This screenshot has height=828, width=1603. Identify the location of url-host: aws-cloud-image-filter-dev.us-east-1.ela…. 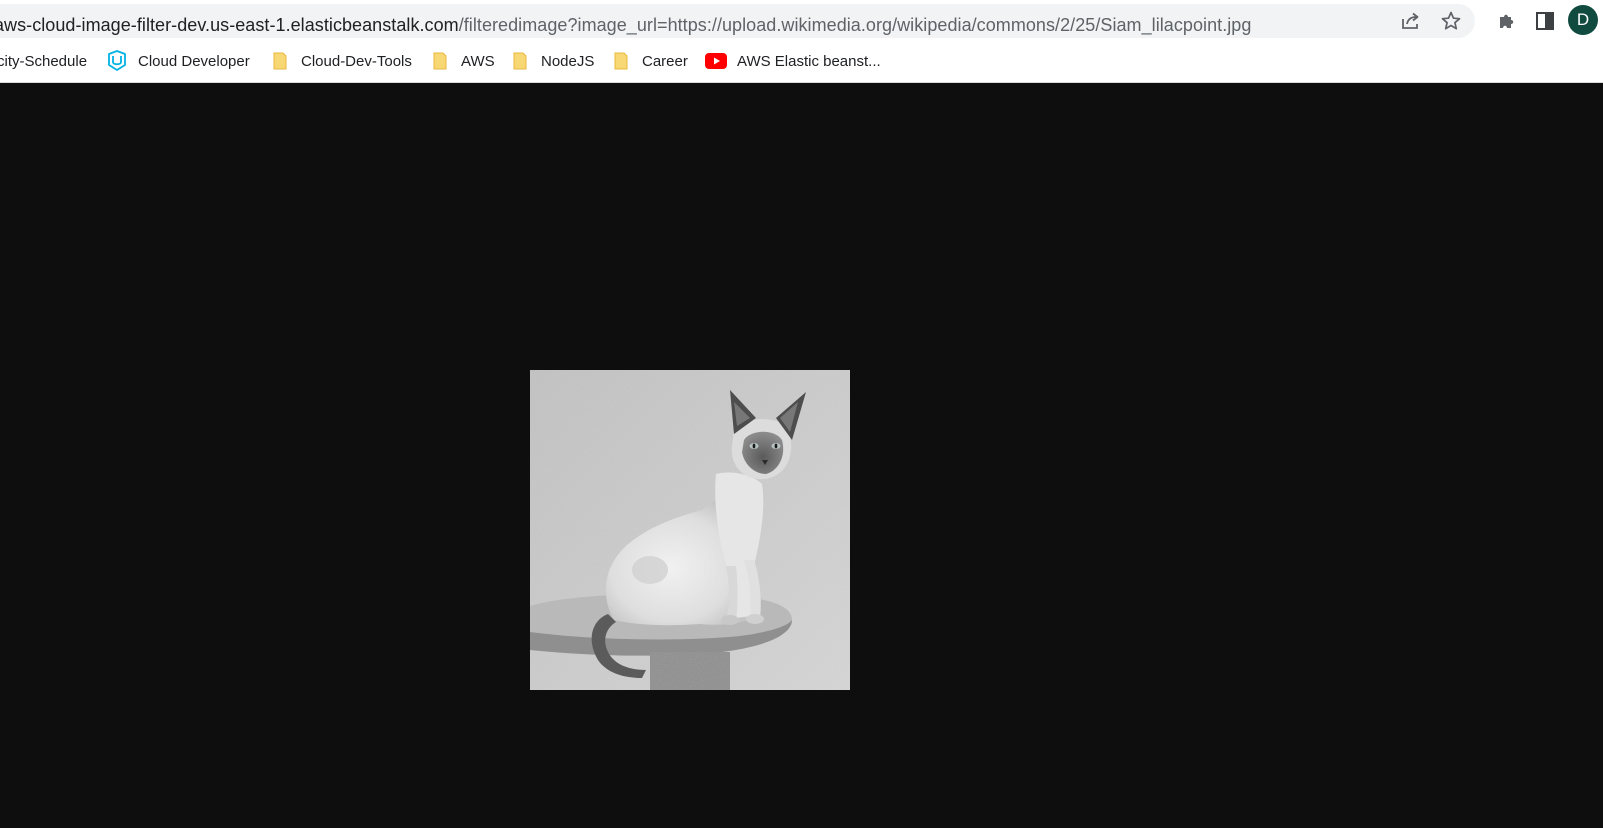
(229, 25).